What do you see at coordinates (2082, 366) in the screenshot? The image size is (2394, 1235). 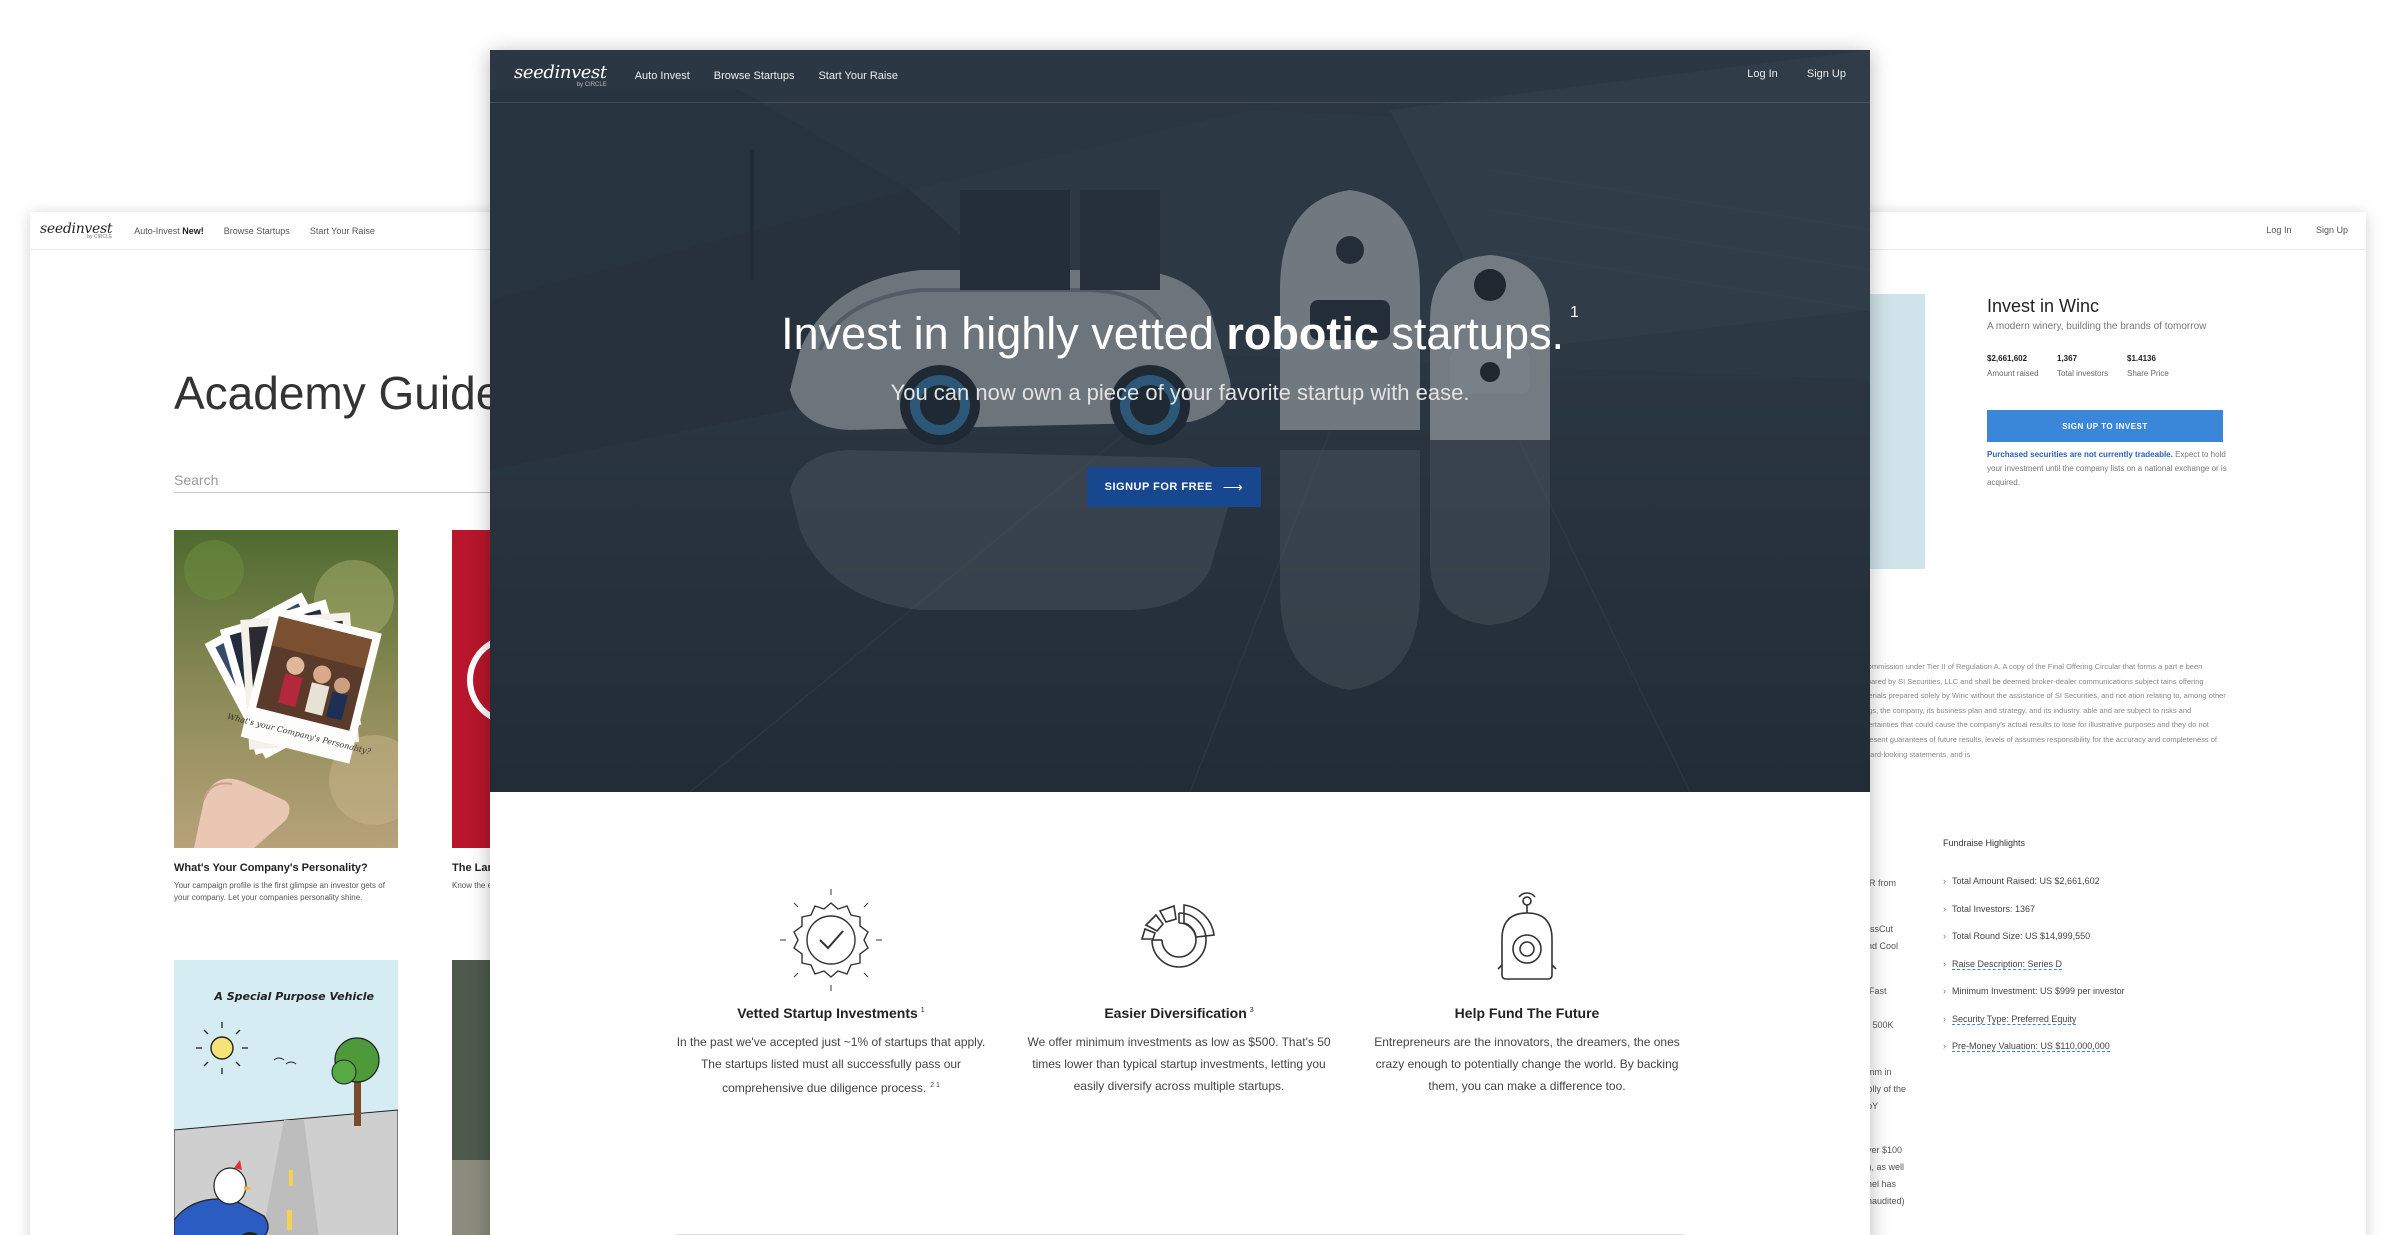 I see `stat-total-investors: 1,367 Total investors` at bounding box center [2082, 366].